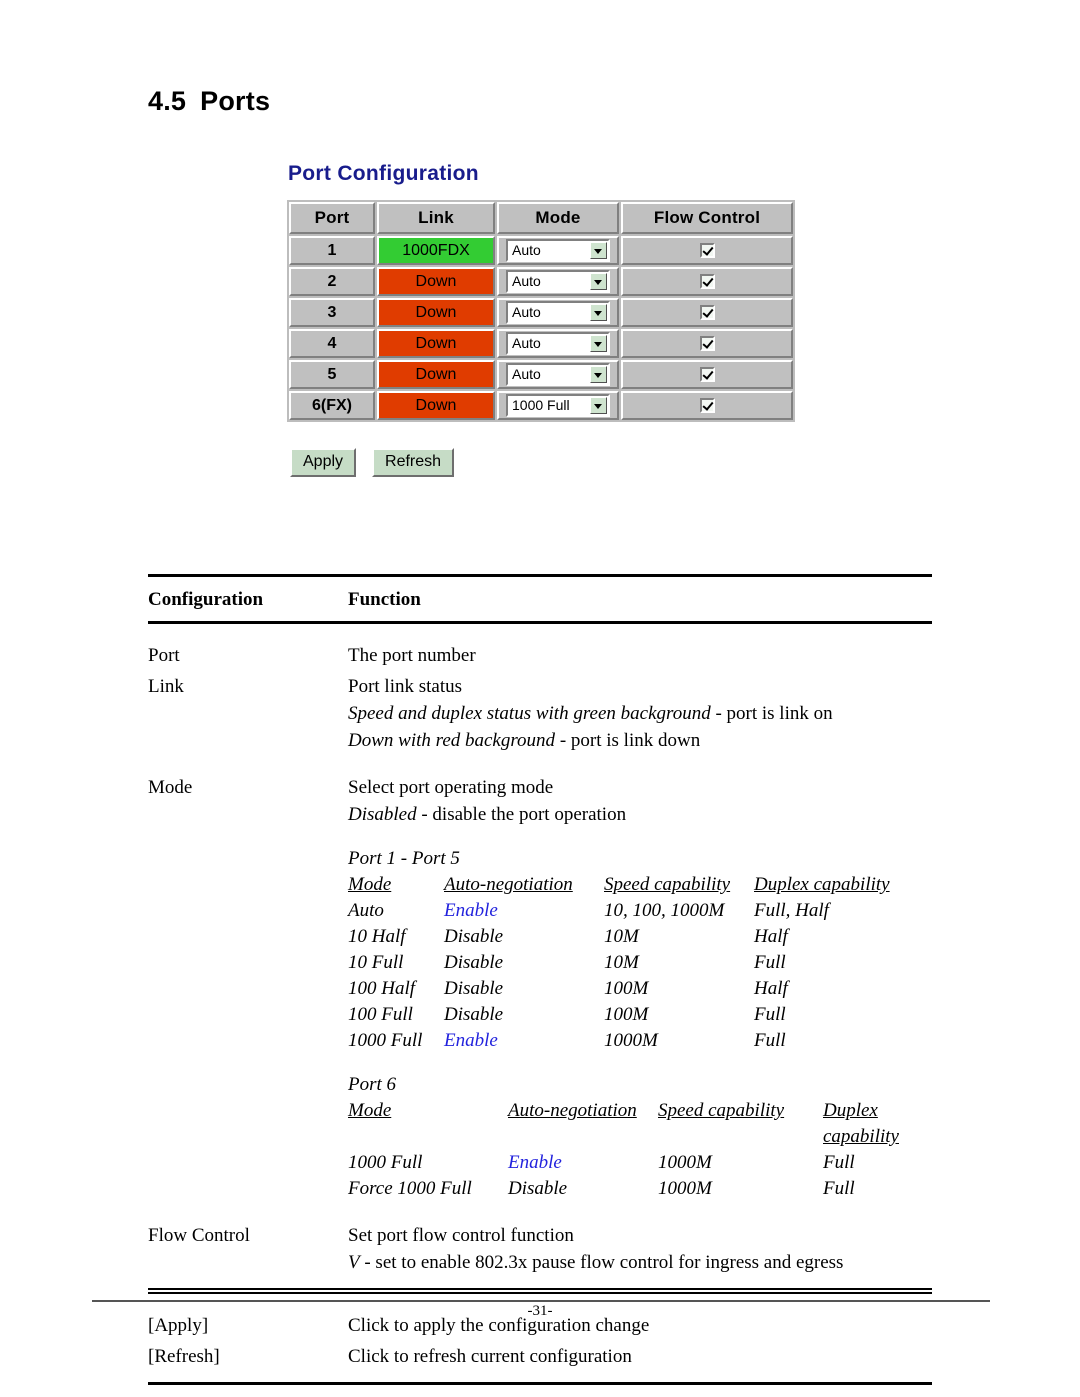 Image resolution: width=1080 pixels, height=1397 pixels. I want to click on column-header-link: Link, so click(436, 218).